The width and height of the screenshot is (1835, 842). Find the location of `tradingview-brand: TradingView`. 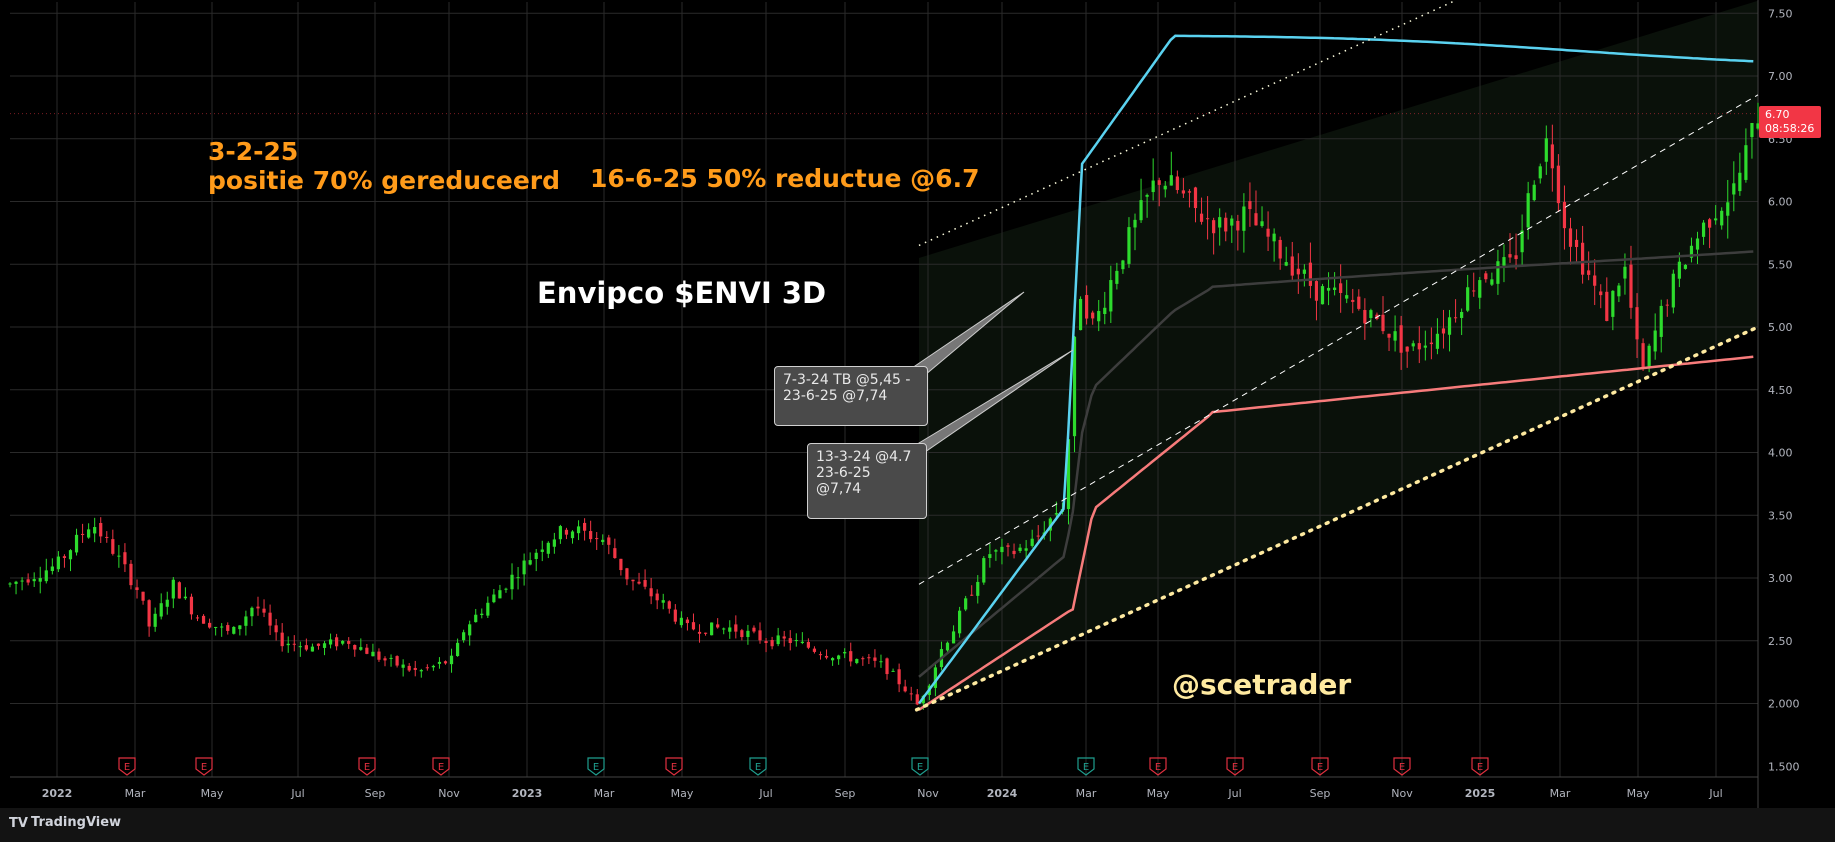

tradingview-brand: TradingView is located at coordinates (76, 822).